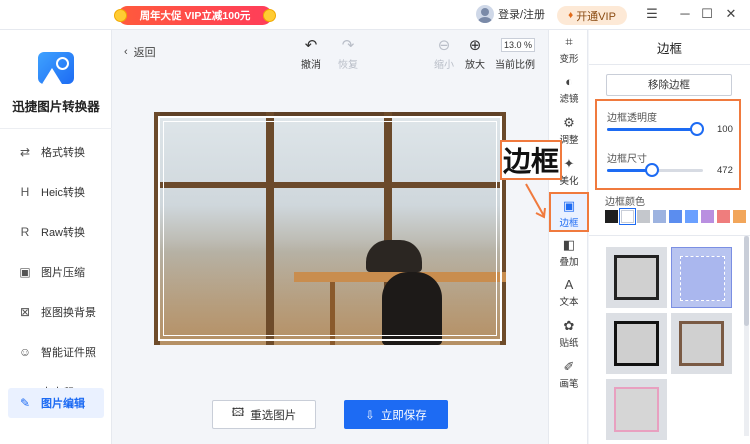 This screenshot has width=750, height=444. What do you see at coordinates (746, 336) in the screenshot?
I see `panel-scrollbar` at bounding box center [746, 336].